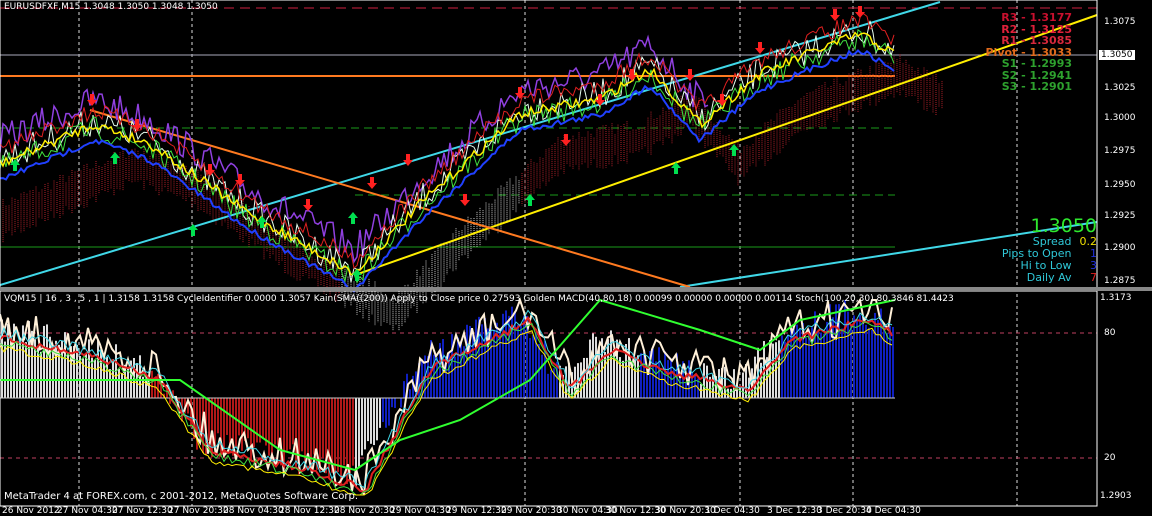 This screenshot has height=516, width=1152. Describe the element at coordinates (1120, 151) in the screenshot. I see `price-tick: 1.2975` at that location.